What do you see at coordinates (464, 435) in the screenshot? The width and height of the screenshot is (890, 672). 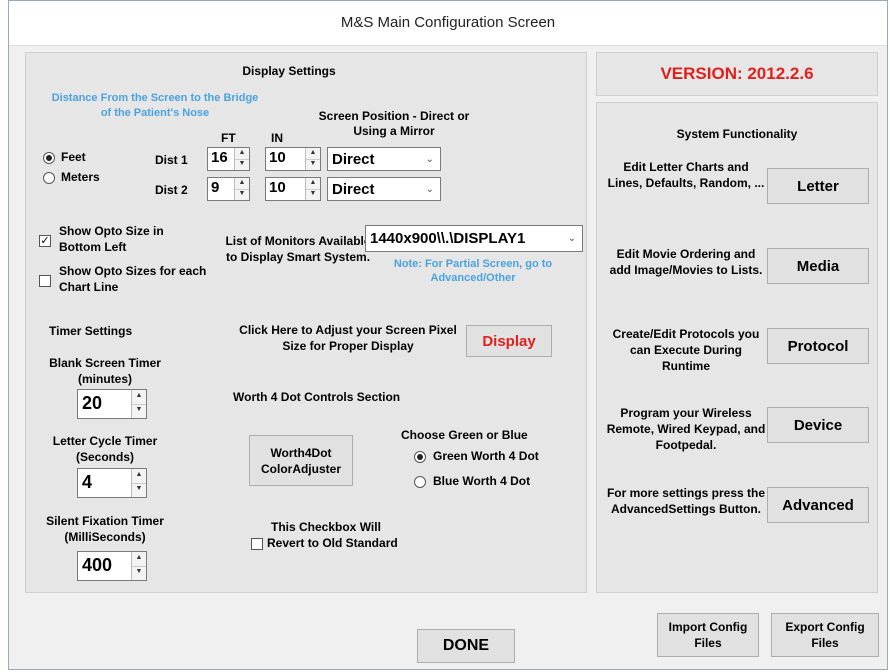 I see `w4d-choose-label: Choose Green or Blue` at bounding box center [464, 435].